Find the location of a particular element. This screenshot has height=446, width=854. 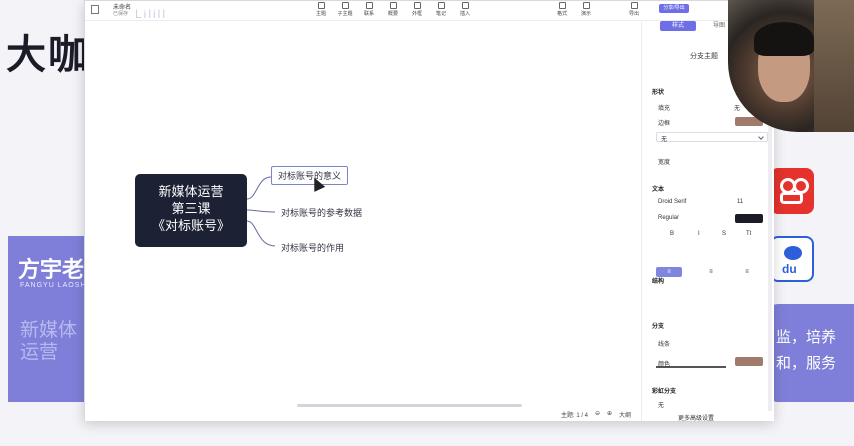

zoom-out-icon: ⊖ is located at coordinates (597, 413).